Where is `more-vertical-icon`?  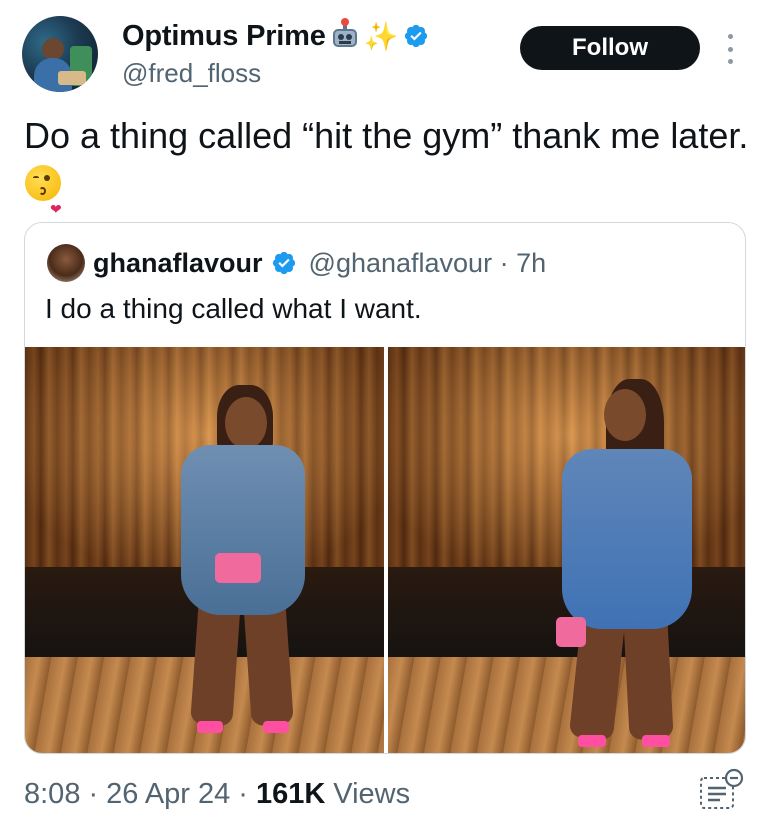 more-vertical-icon is located at coordinates (730, 49).